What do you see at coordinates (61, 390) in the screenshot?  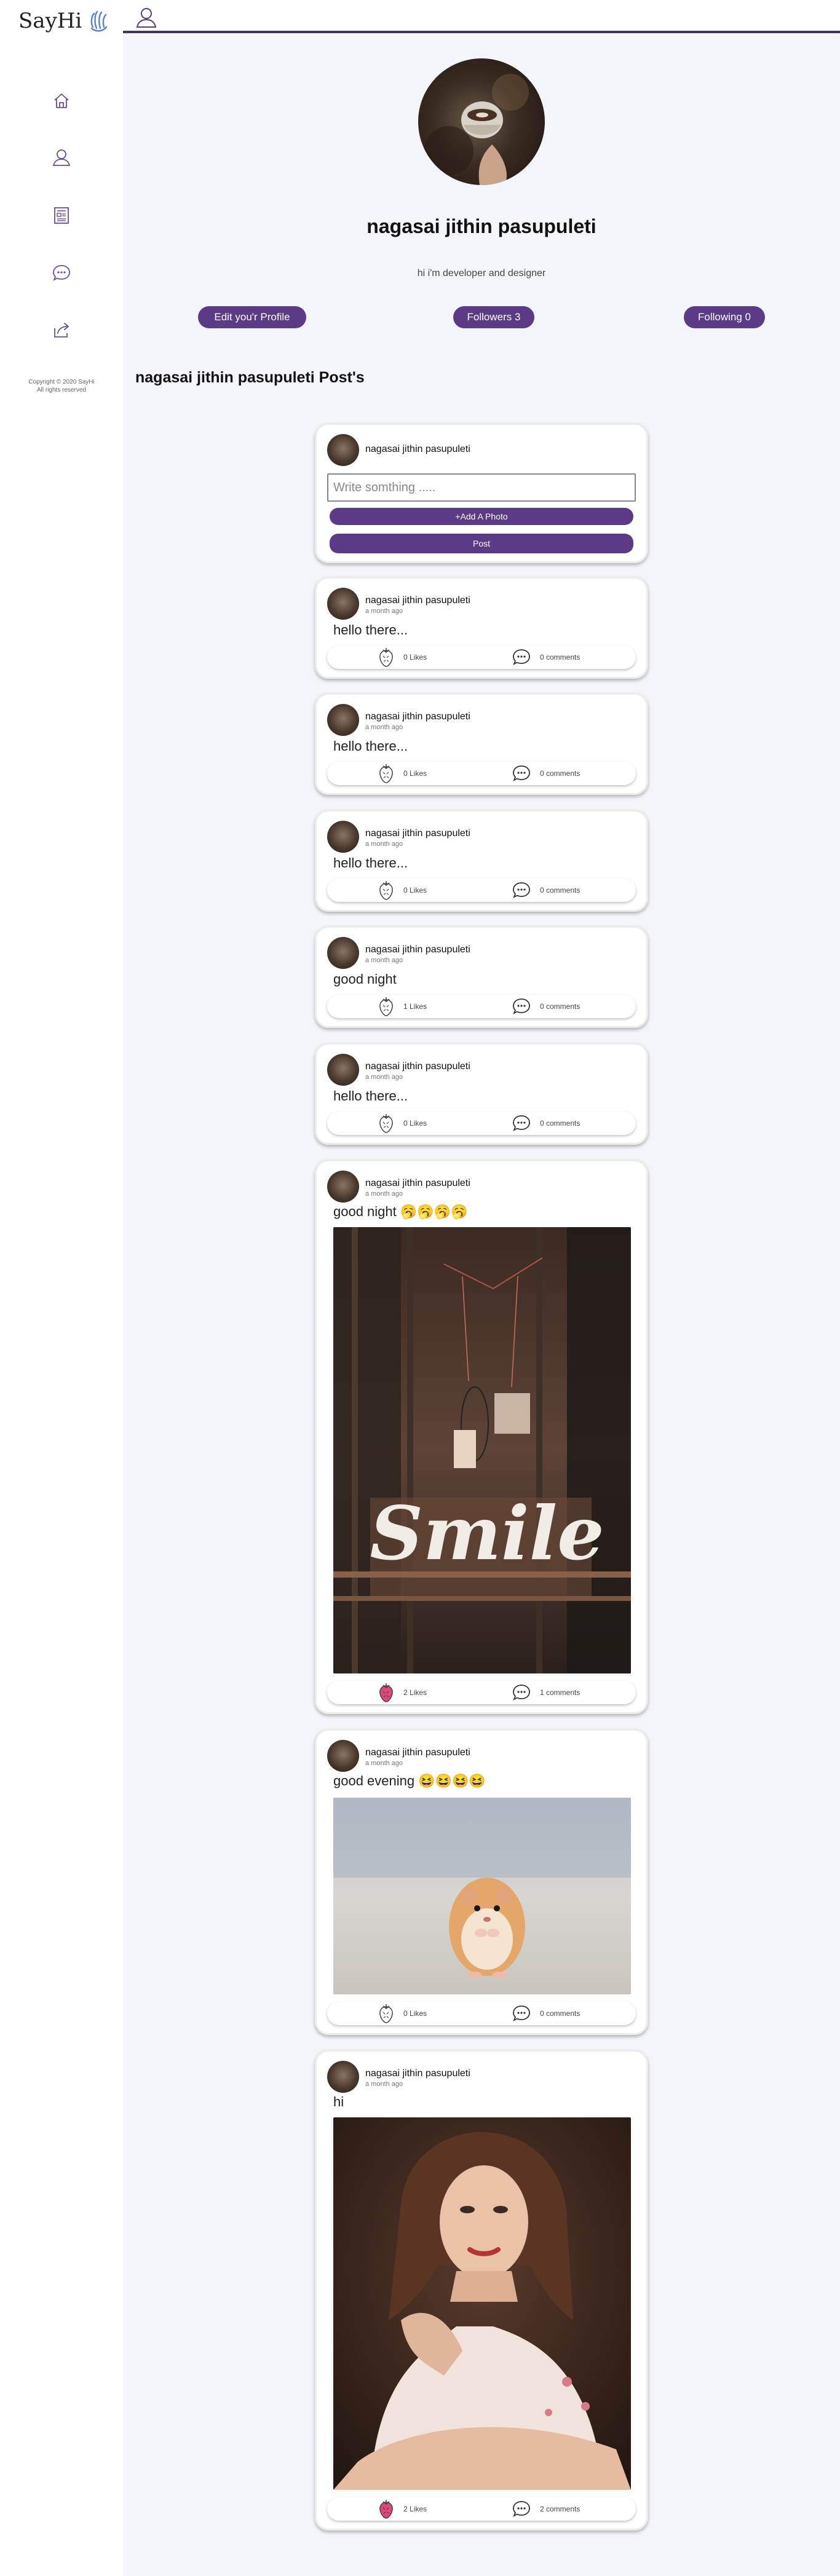 I see `copyright-rights: All rights reserved` at bounding box center [61, 390].